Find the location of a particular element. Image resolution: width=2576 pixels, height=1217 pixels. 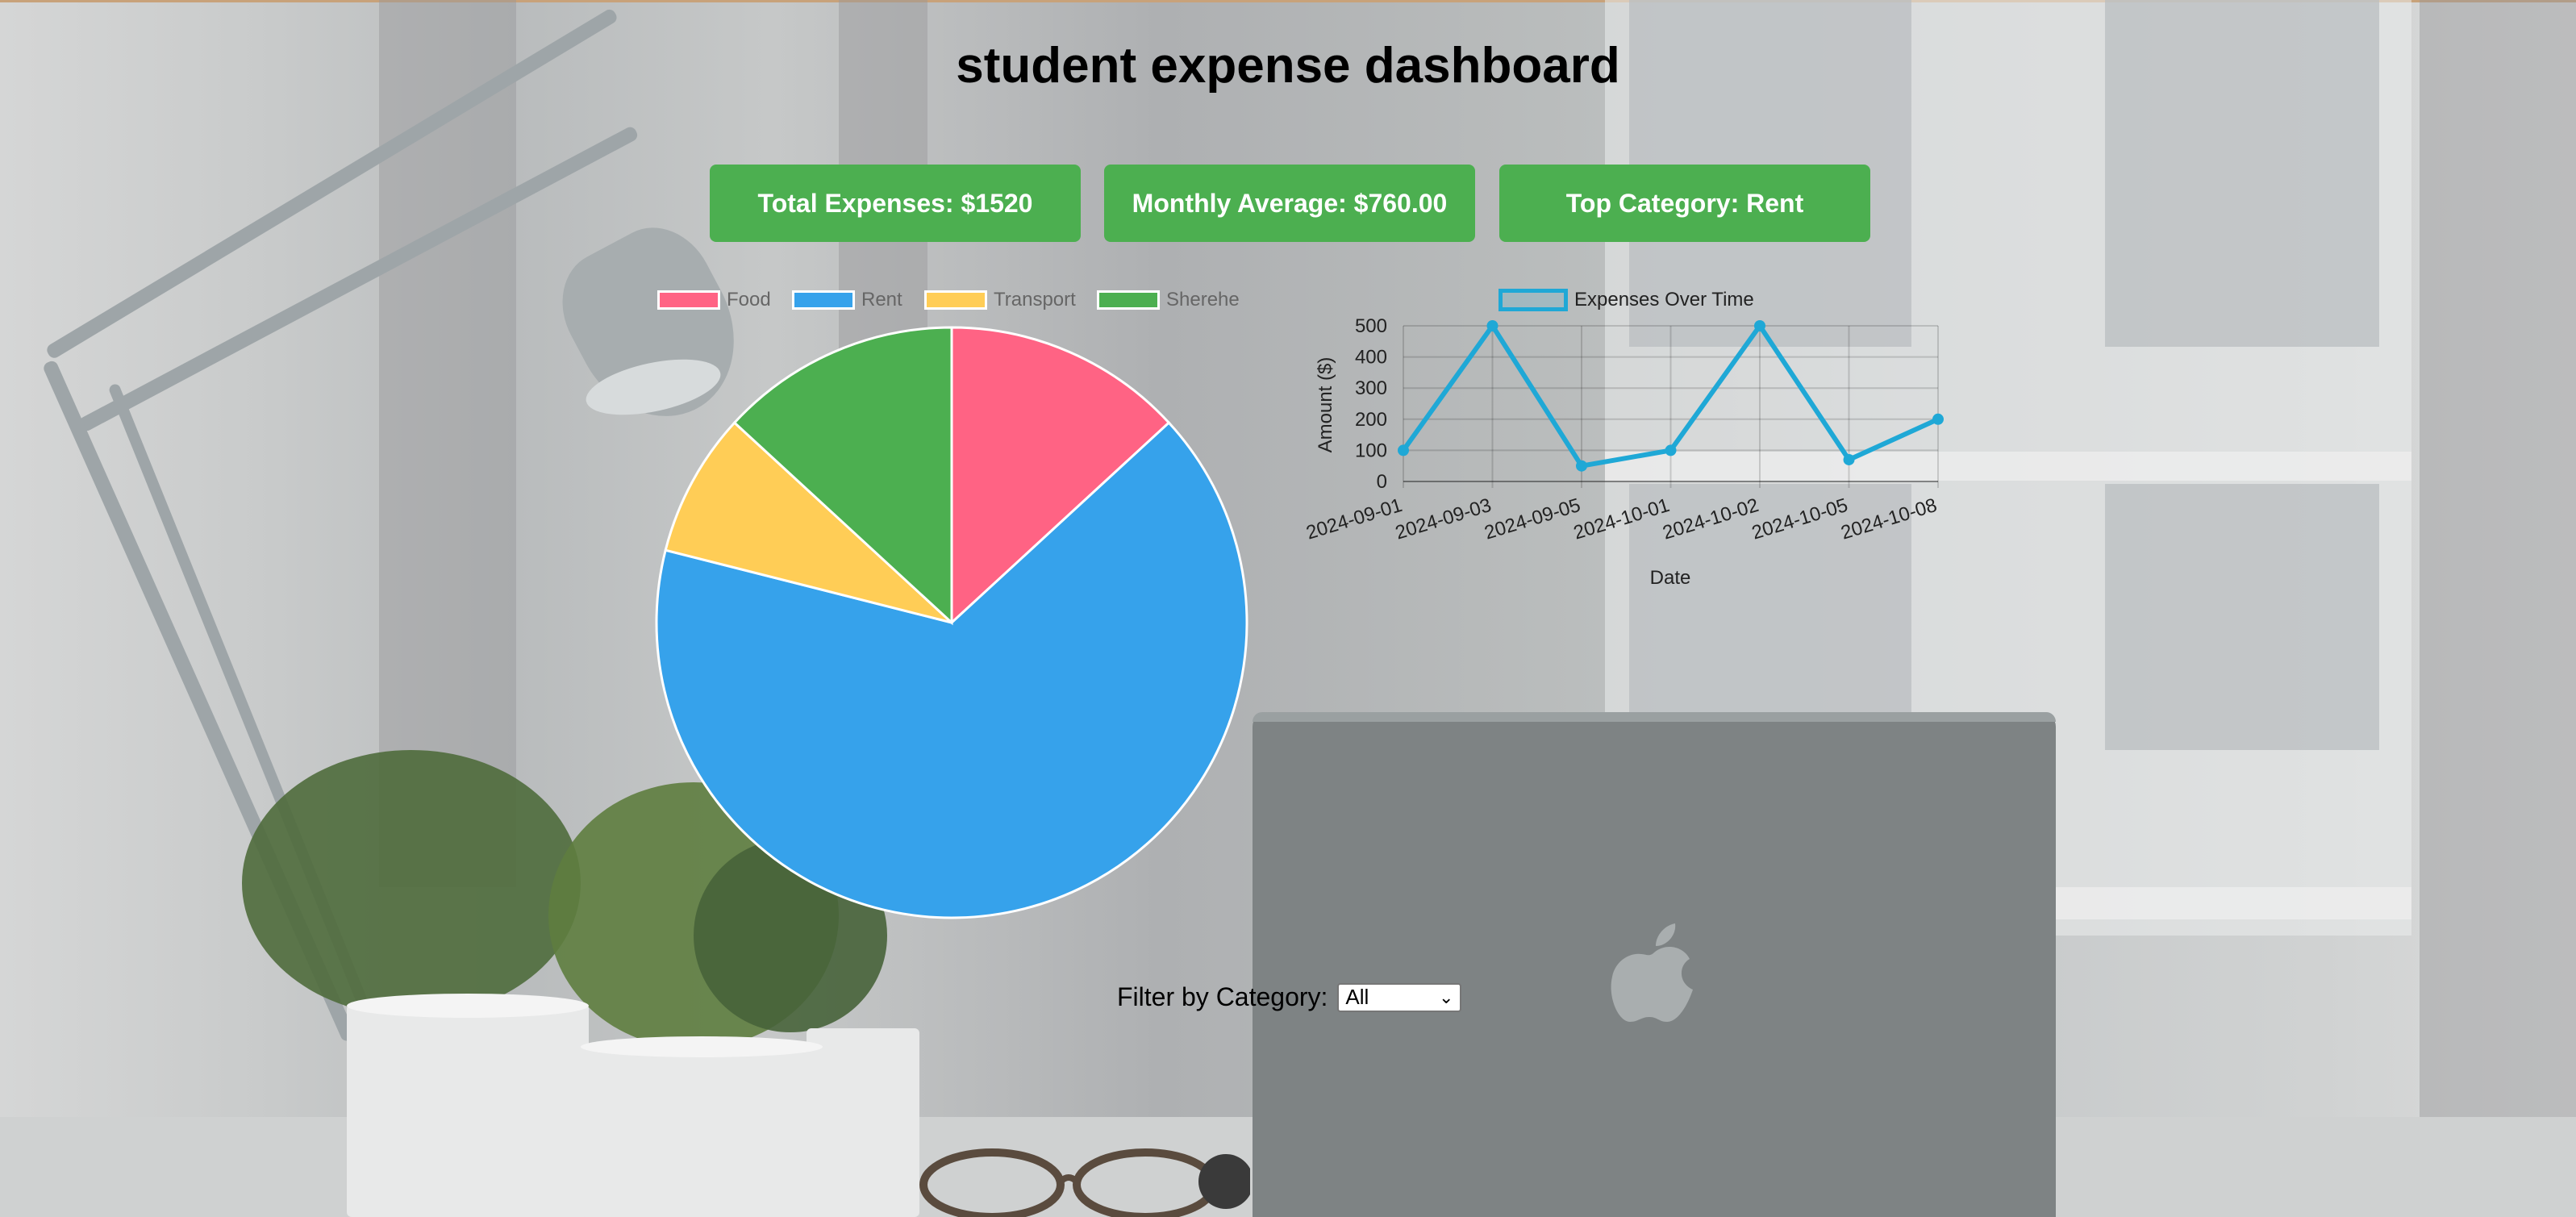

x-axis-label: Date is located at coordinates (1670, 578).